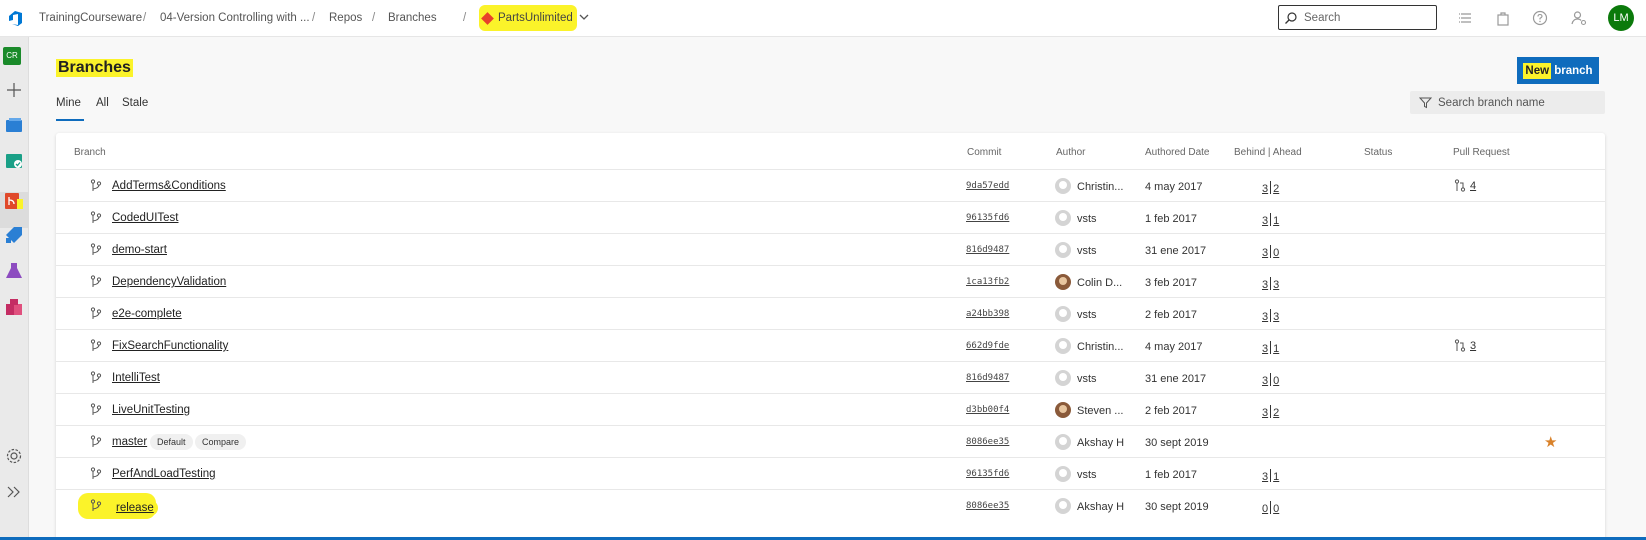 The image size is (1646, 540). I want to click on branch-name-link: FixSearchFunctionality, so click(170, 346).